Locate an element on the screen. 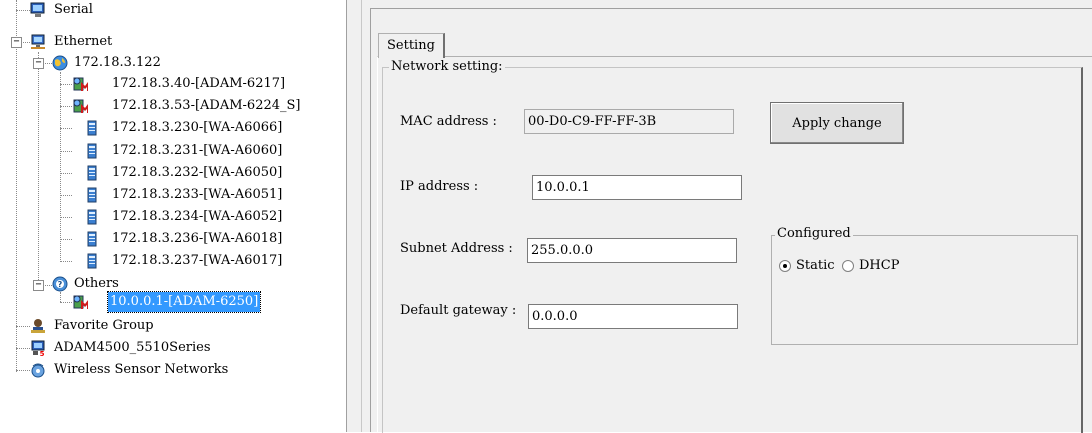 The image size is (1092, 433). wireless-icon is located at coordinates (38, 370).